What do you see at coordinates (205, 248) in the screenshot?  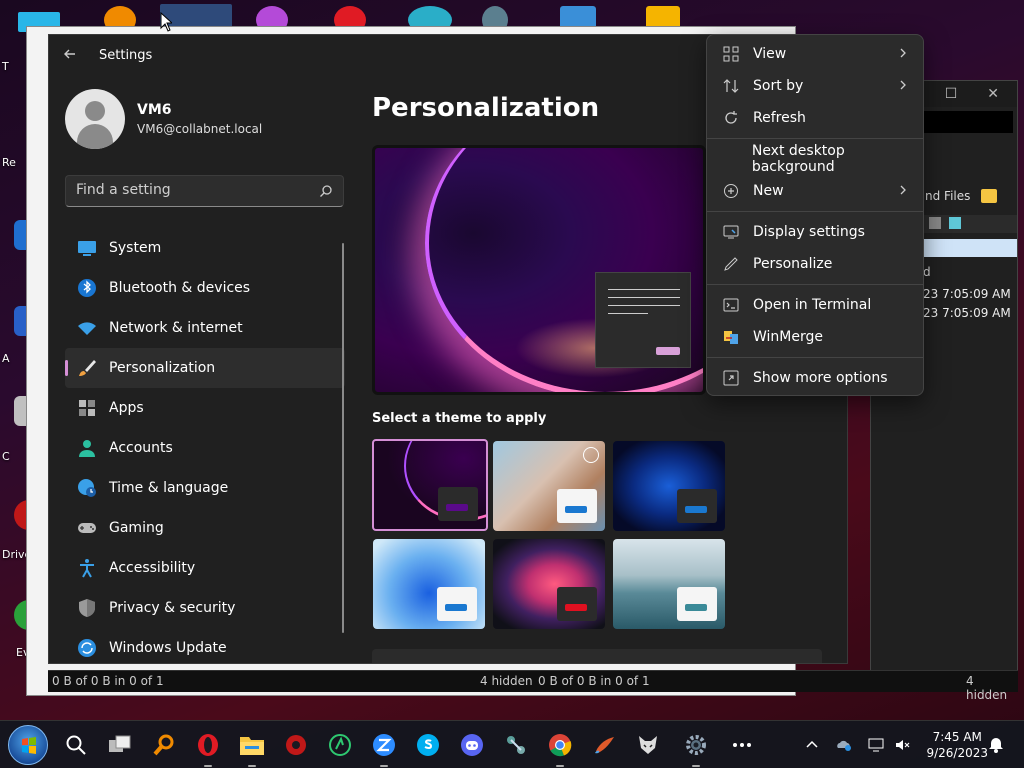 I see `nav-item-system: System` at bounding box center [205, 248].